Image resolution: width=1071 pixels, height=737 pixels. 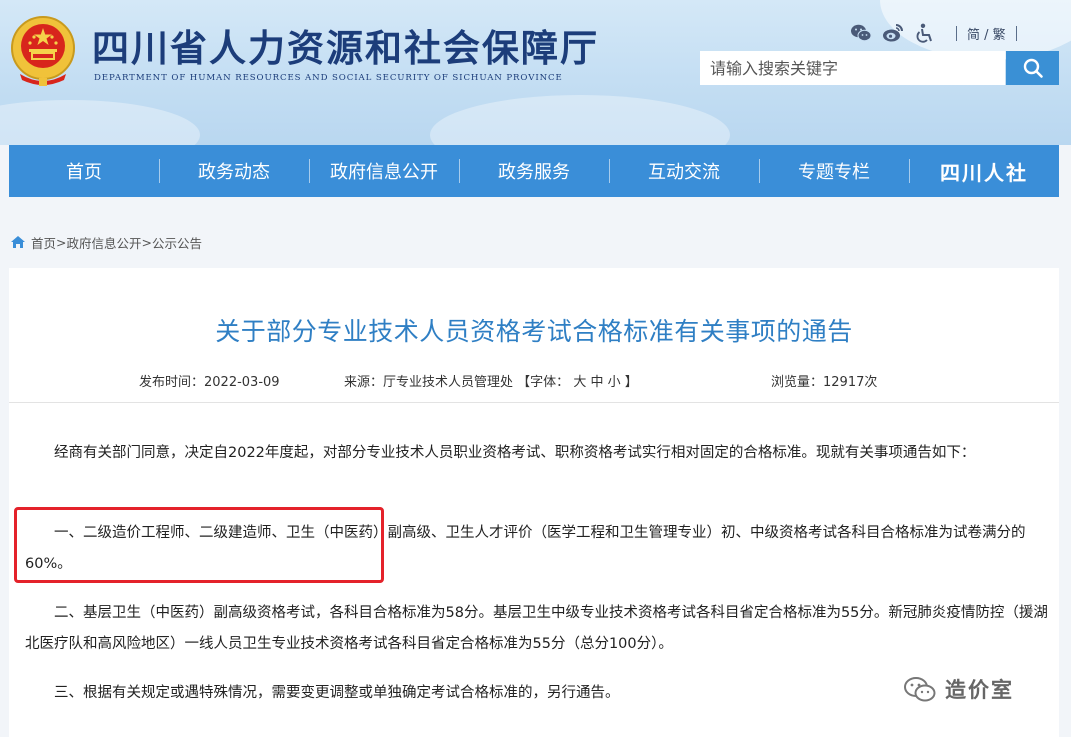 What do you see at coordinates (84, 171) in the screenshot?
I see `nav-item-home: 首页` at bounding box center [84, 171].